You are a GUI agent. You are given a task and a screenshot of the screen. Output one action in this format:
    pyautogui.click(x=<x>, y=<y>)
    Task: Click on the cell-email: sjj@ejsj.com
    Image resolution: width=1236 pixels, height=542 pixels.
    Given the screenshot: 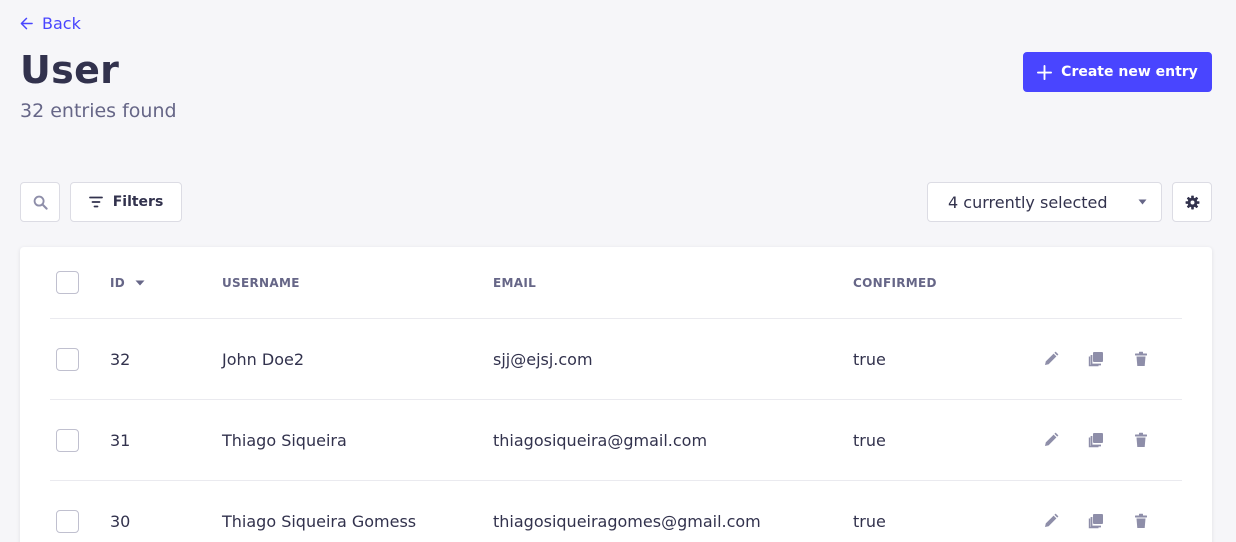 What is the action you would take?
    pyautogui.click(x=543, y=359)
    